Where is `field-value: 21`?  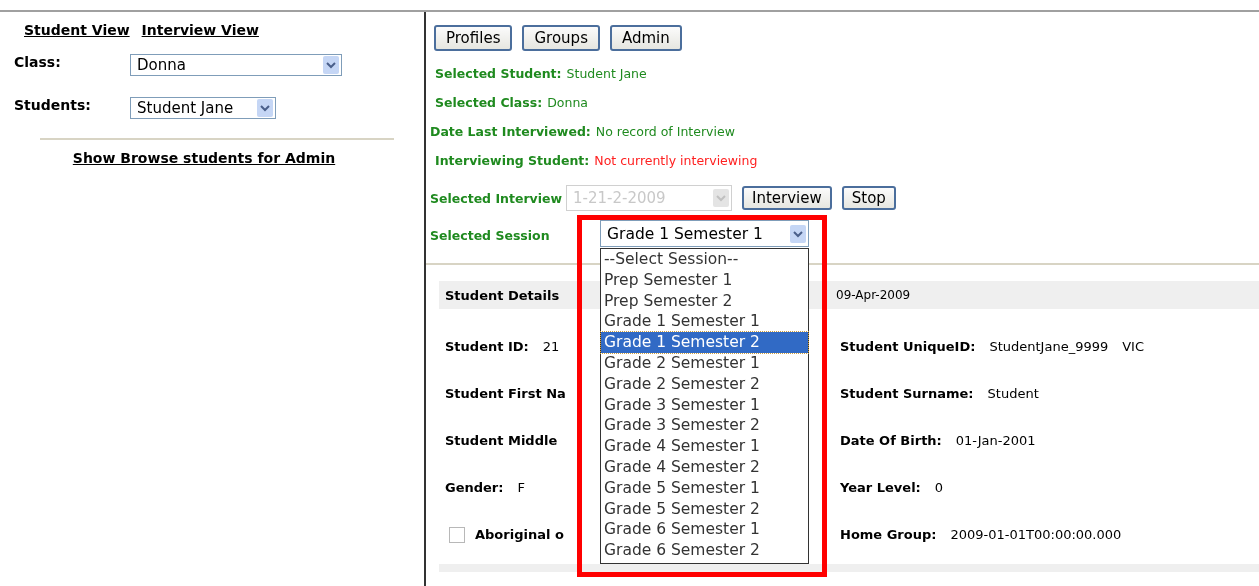
field-value: 21 is located at coordinates (551, 346).